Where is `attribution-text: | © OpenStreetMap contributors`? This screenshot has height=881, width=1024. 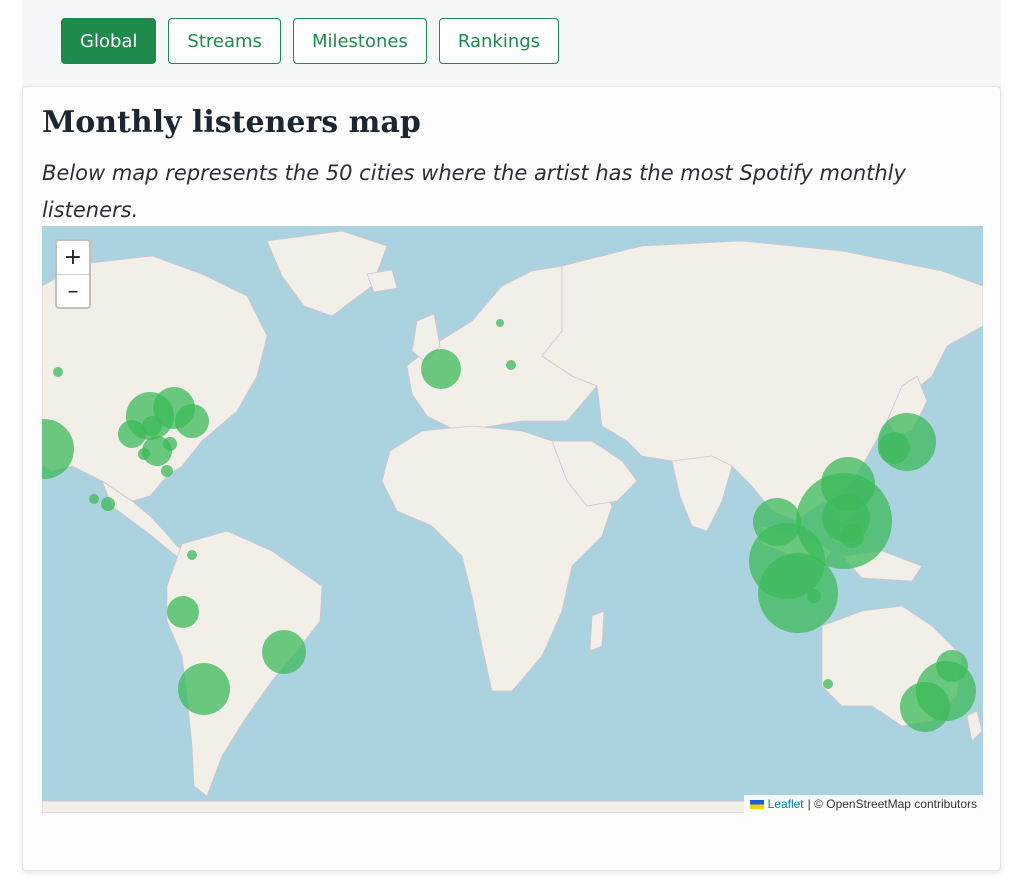 attribution-text: | © OpenStreetMap contributors is located at coordinates (892, 804).